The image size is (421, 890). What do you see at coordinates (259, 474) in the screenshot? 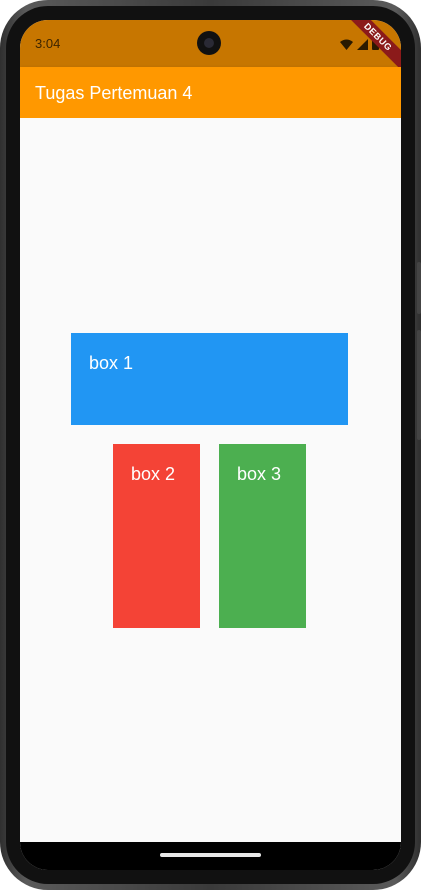
I see `box-3-label: box 3` at bounding box center [259, 474].